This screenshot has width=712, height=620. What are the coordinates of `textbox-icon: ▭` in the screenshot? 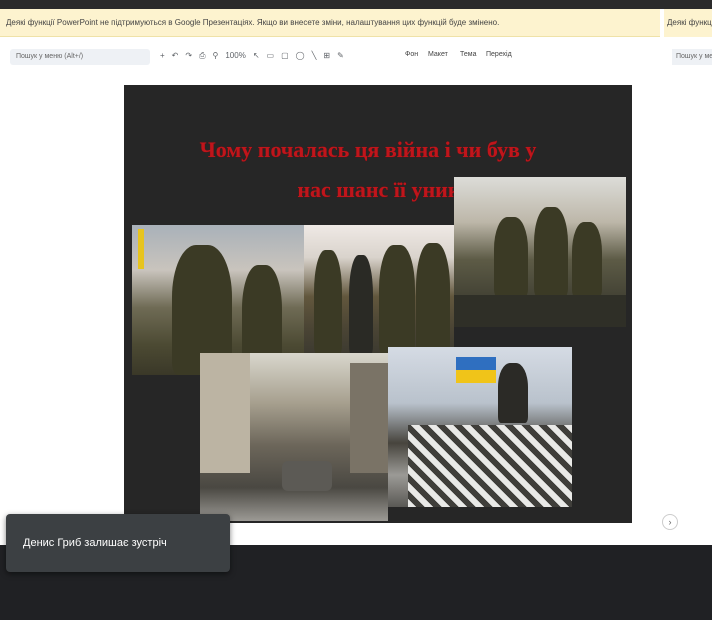 It's located at (271, 56).